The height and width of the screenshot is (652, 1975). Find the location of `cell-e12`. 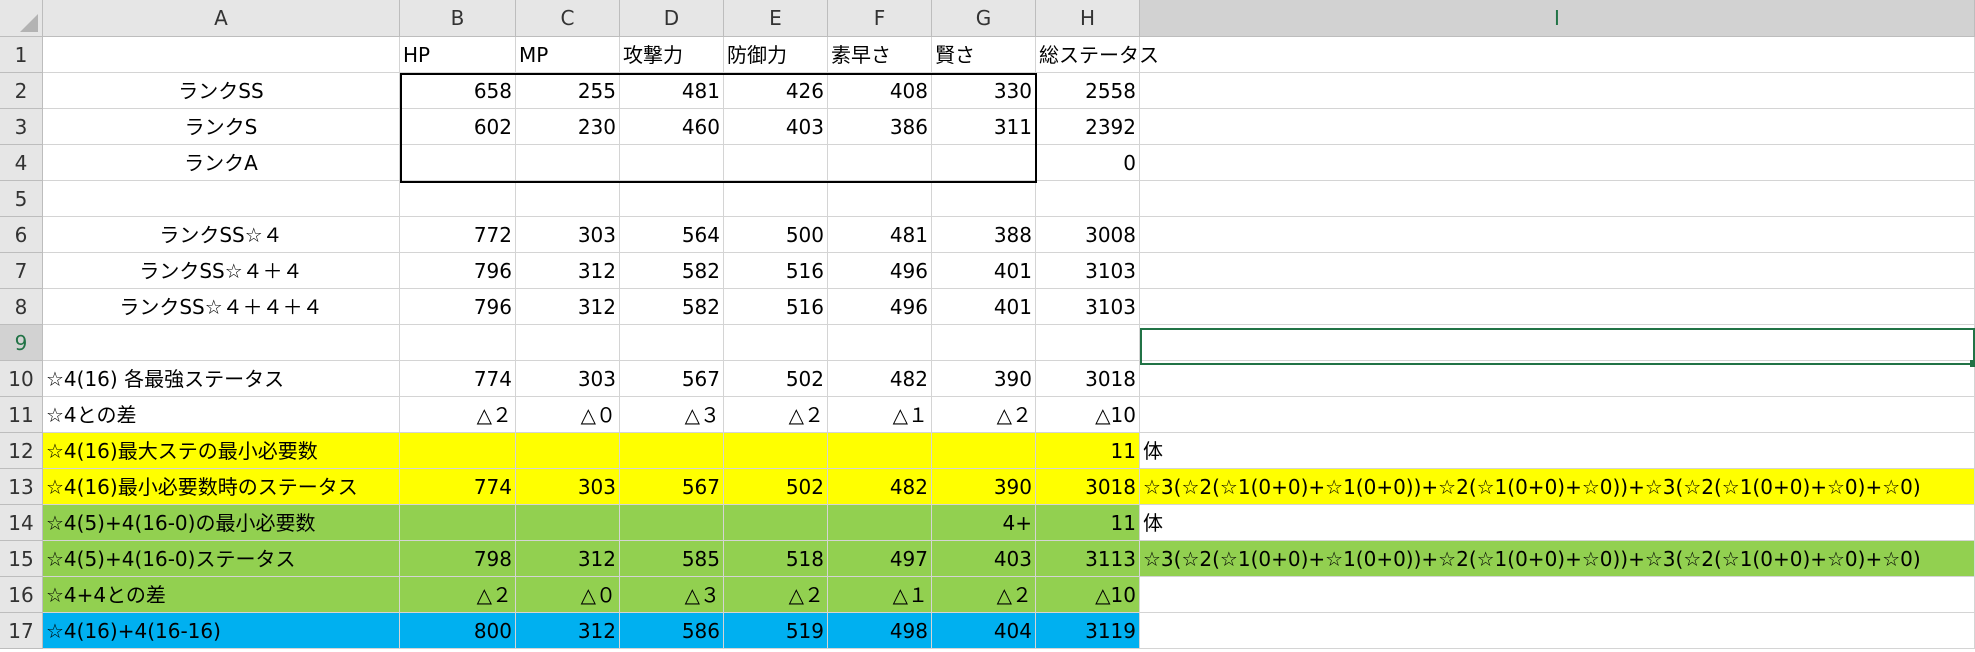

cell-e12 is located at coordinates (776, 451).